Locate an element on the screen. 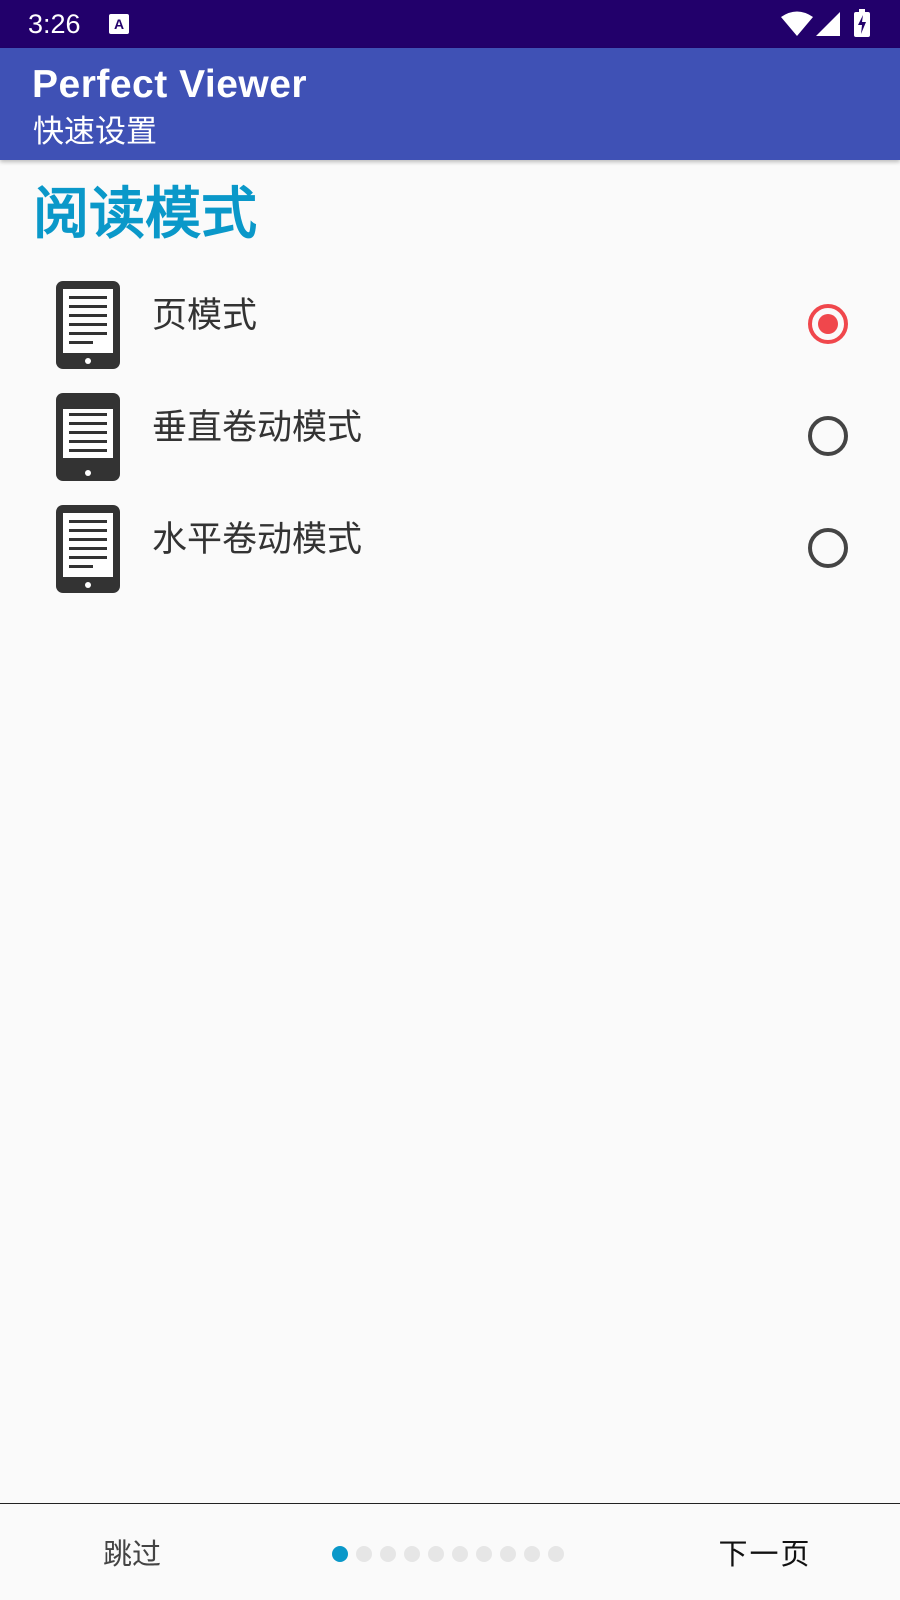 This screenshot has height=1600, width=900. app-bar: Perfect Viewer 快速设置 is located at coordinates (450, 104).